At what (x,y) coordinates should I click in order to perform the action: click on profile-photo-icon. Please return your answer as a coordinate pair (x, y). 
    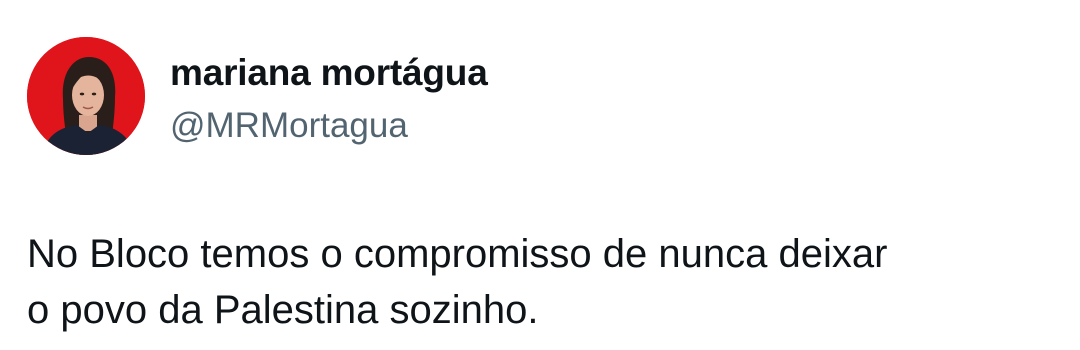
    Looking at the image, I should click on (86, 96).